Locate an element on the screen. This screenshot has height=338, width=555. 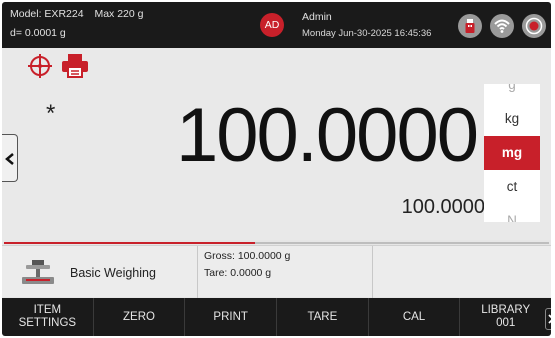
gross-weight-label: Gross: 100.0000 g is located at coordinates (247, 256).